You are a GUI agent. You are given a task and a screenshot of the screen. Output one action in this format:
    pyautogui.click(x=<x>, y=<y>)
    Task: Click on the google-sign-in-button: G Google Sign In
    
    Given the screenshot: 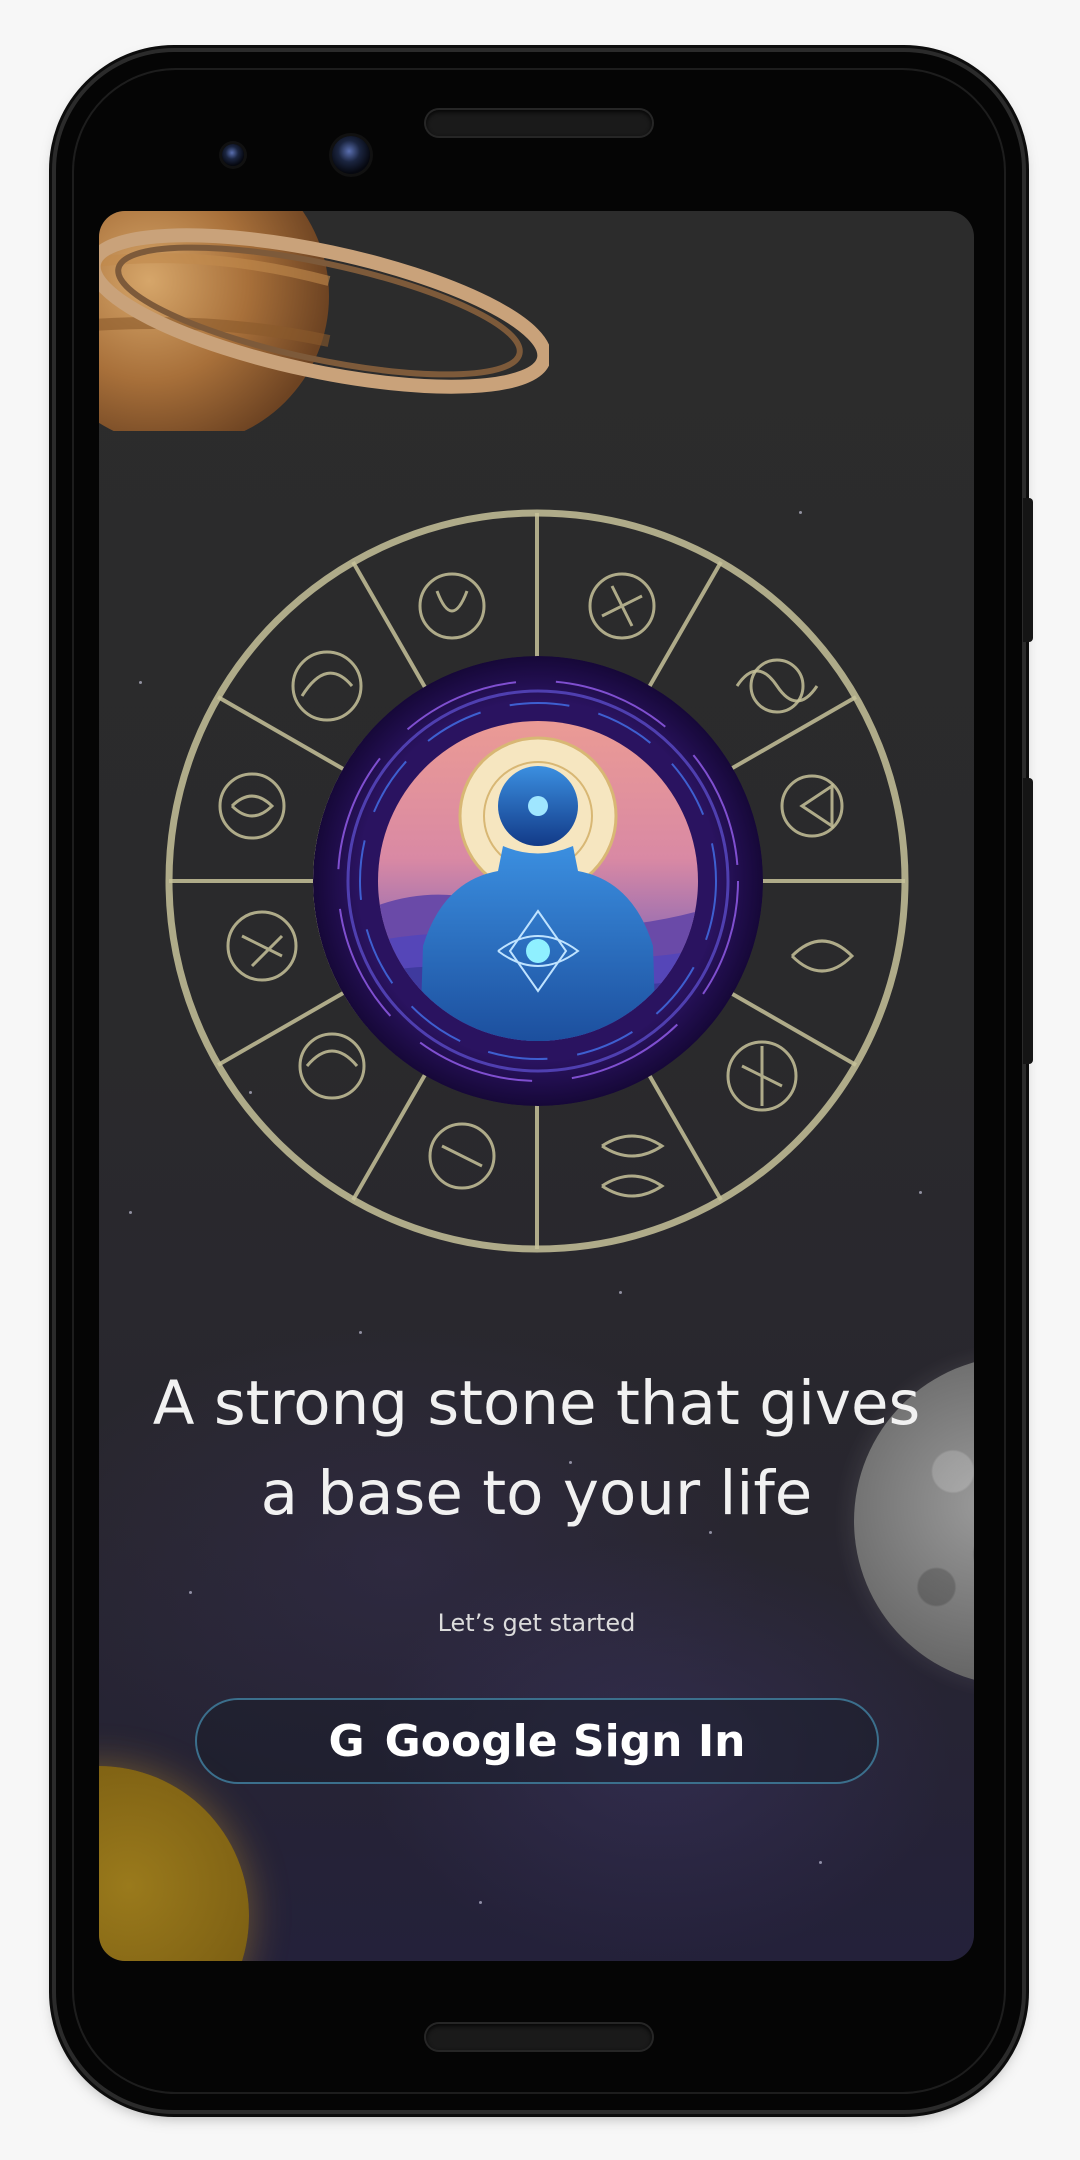 What is the action you would take?
    pyautogui.click(x=537, y=1741)
    